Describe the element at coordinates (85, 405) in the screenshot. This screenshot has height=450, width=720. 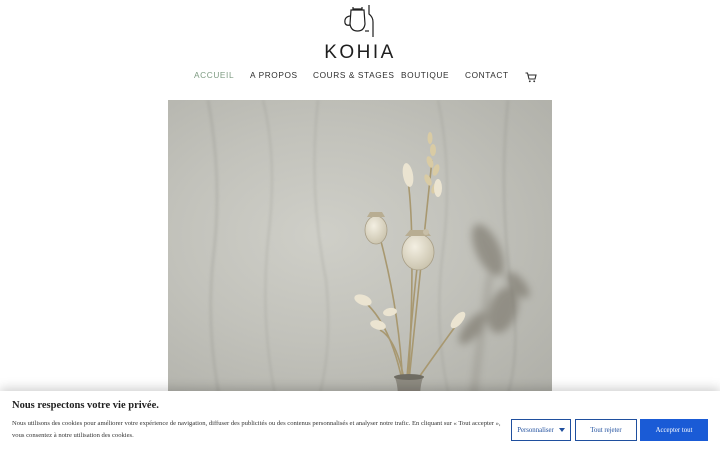
I see `cookie-title: Nous respectons votre vie privée.` at that location.